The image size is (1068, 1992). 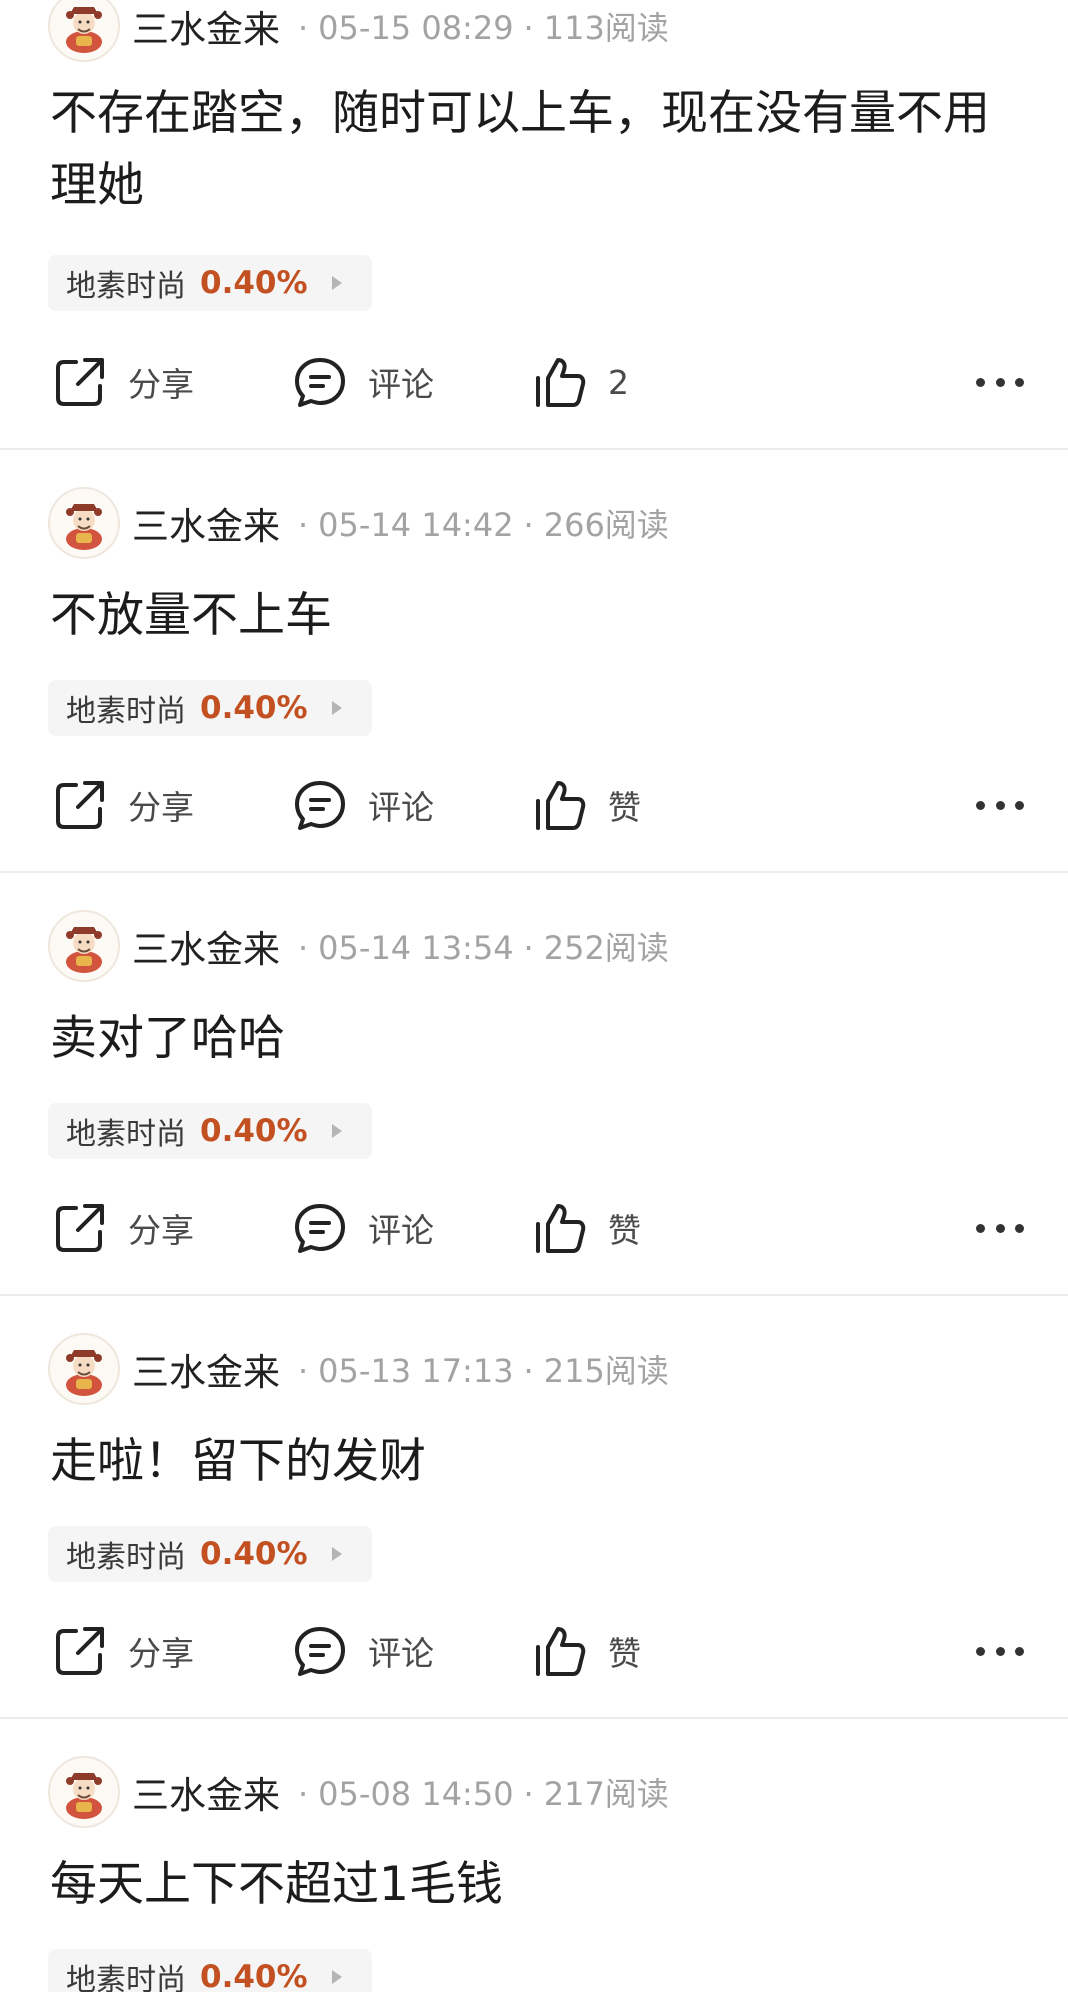 What do you see at coordinates (415, 1794) in the screenshot?
I see `post-time: 05-08 14:50` at bounding box center [415, 1794].